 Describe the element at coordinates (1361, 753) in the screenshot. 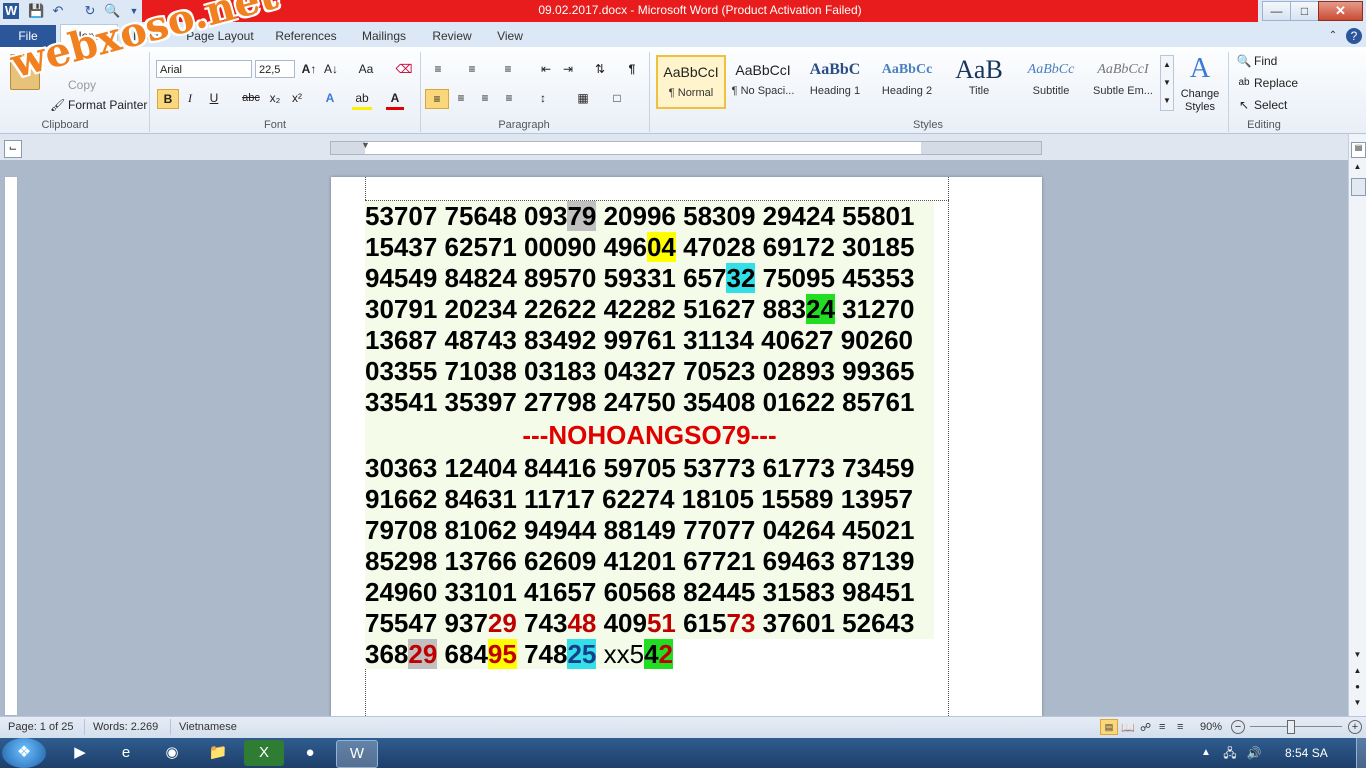

I see `show-desktop-button` at that location.